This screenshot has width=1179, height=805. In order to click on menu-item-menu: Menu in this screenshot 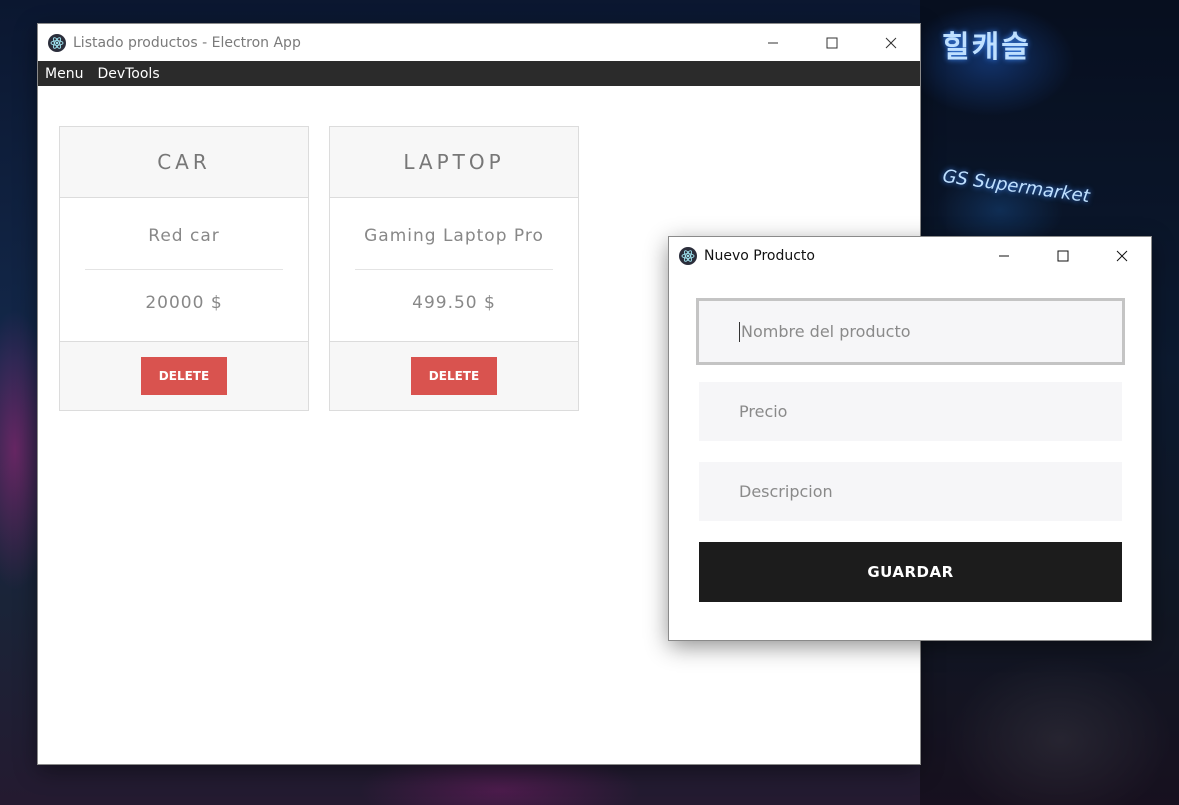, I will do `click(64, 74)`.